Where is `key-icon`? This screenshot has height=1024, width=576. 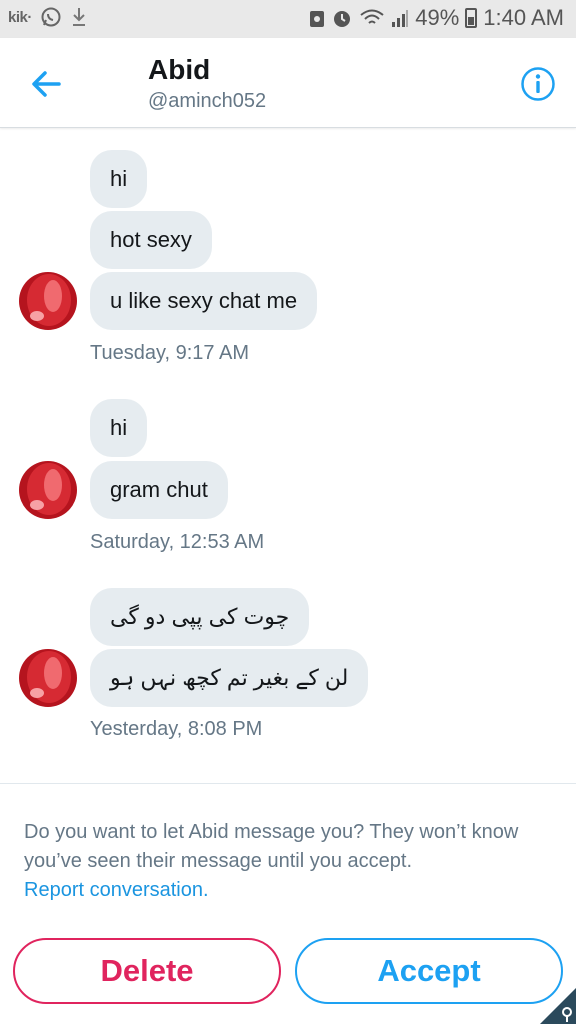 key-icon is located at coordinates (558, 1006).